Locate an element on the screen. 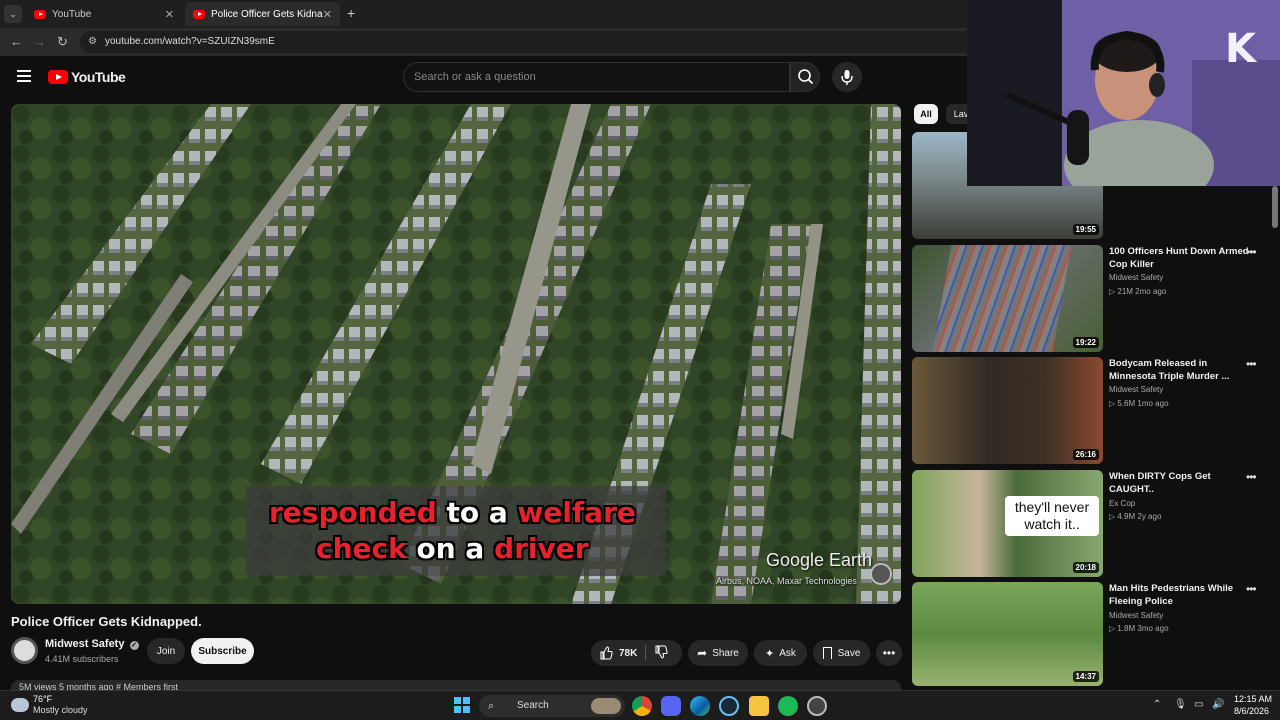  forward-icon: → is located at coordinates (39, 41).